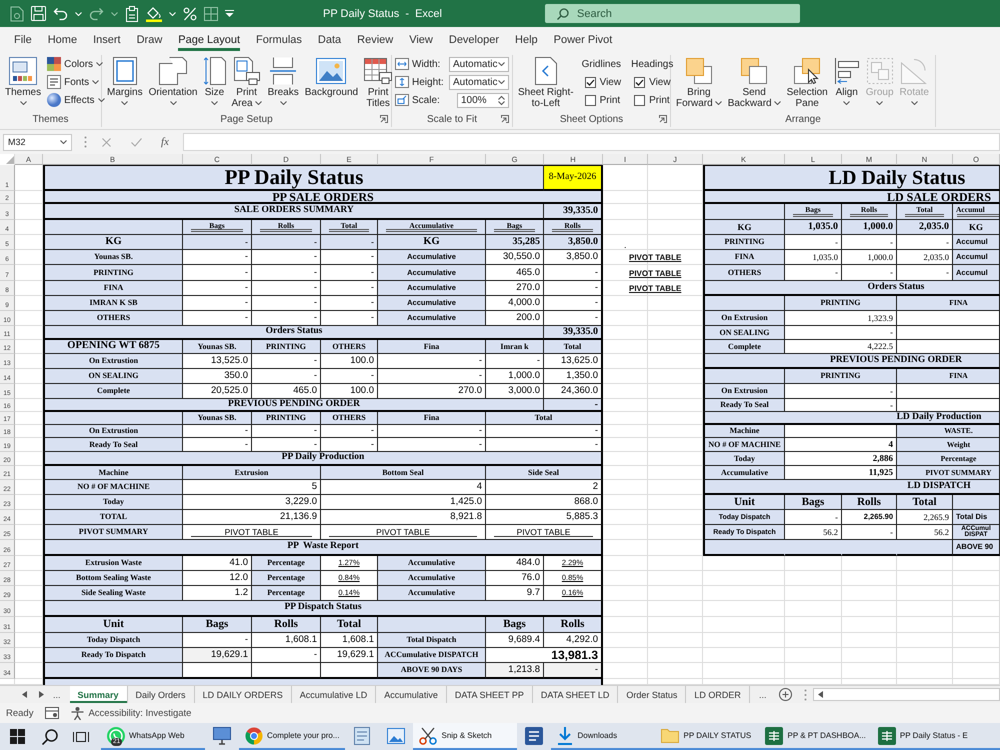 The width and height of the screenshot is (1000, 750). What do you see at coordinates (23, 39) in the screenshot?
I see `ribbon-tab: File` at bounding box center [23, 39].